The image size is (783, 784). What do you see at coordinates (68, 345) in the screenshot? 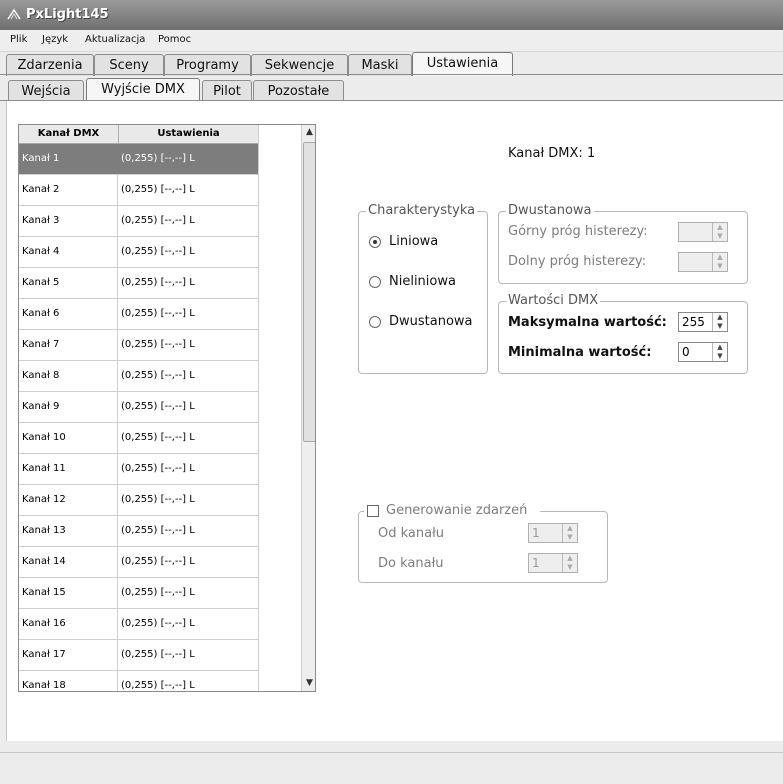
I see `cell-channel: Kanał 7` at bounding box center [68, 345].